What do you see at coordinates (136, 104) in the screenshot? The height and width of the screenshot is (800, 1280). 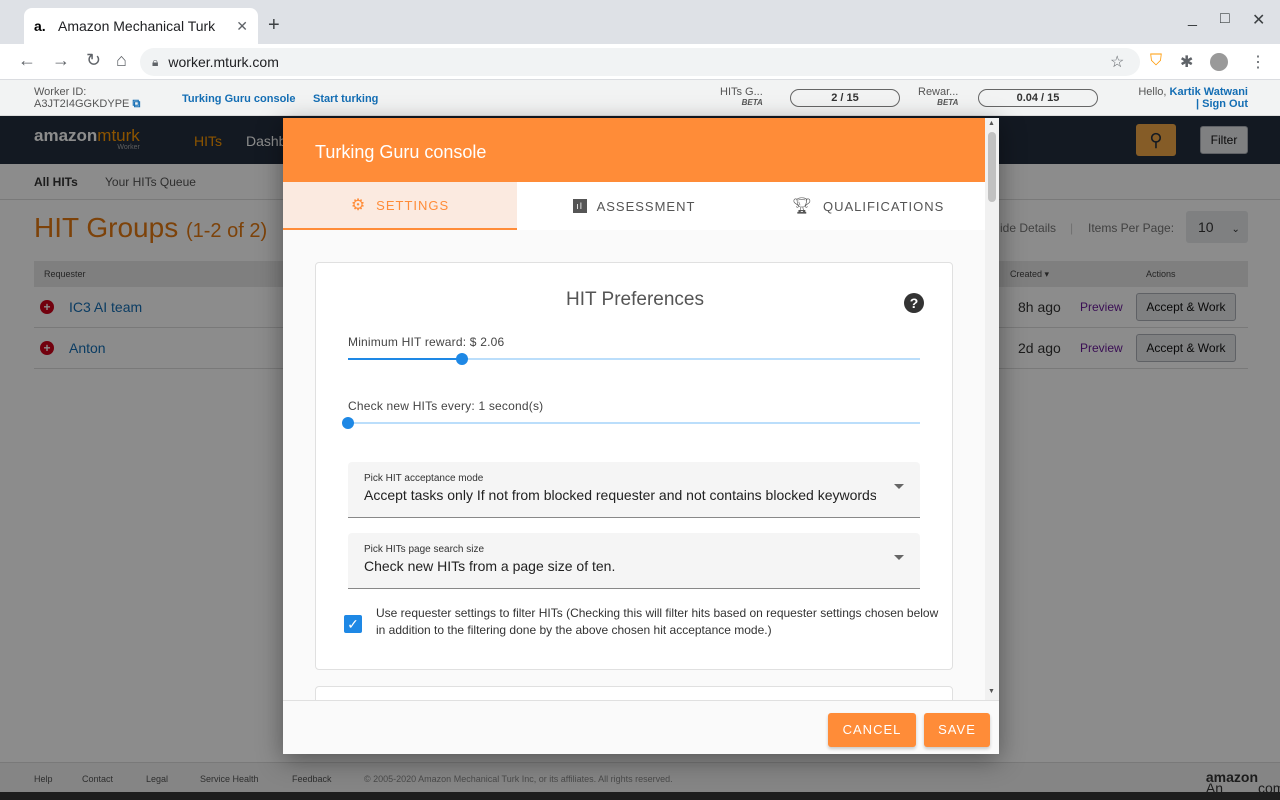 I see `copy-icon: ⧉` at bounding box center [136, 104].